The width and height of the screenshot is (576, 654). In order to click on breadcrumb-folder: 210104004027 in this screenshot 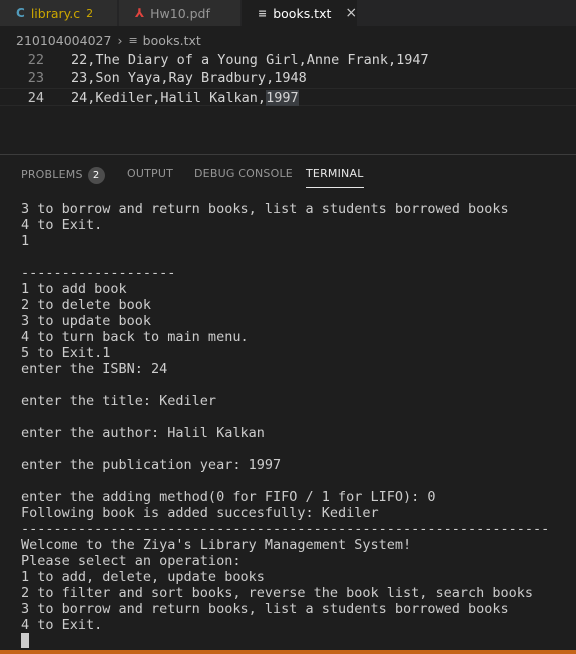, I will do `click(63, 40)`.